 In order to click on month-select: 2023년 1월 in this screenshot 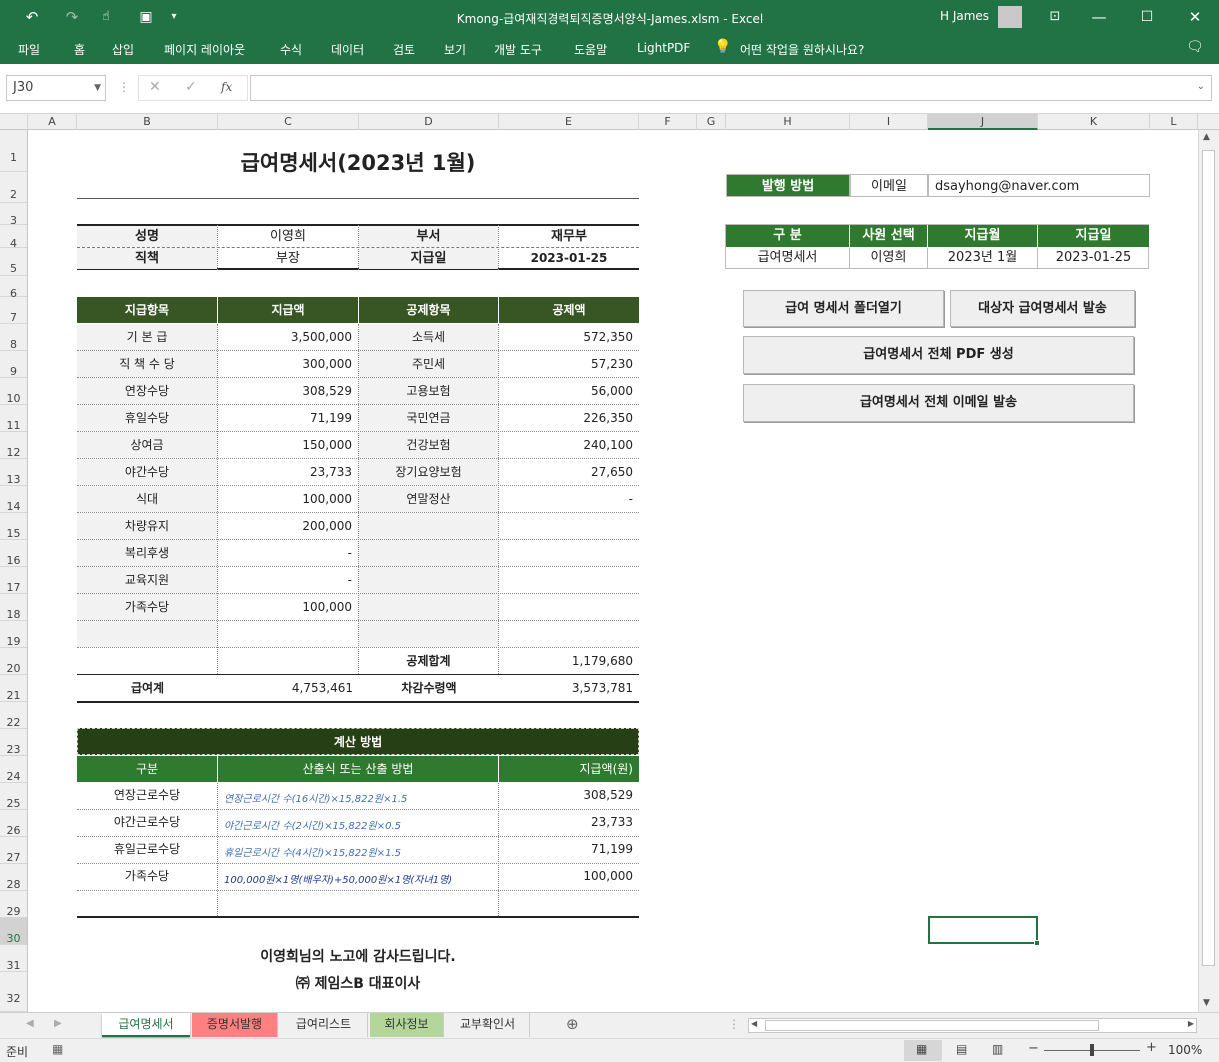, I will do `click(983, 258)`.